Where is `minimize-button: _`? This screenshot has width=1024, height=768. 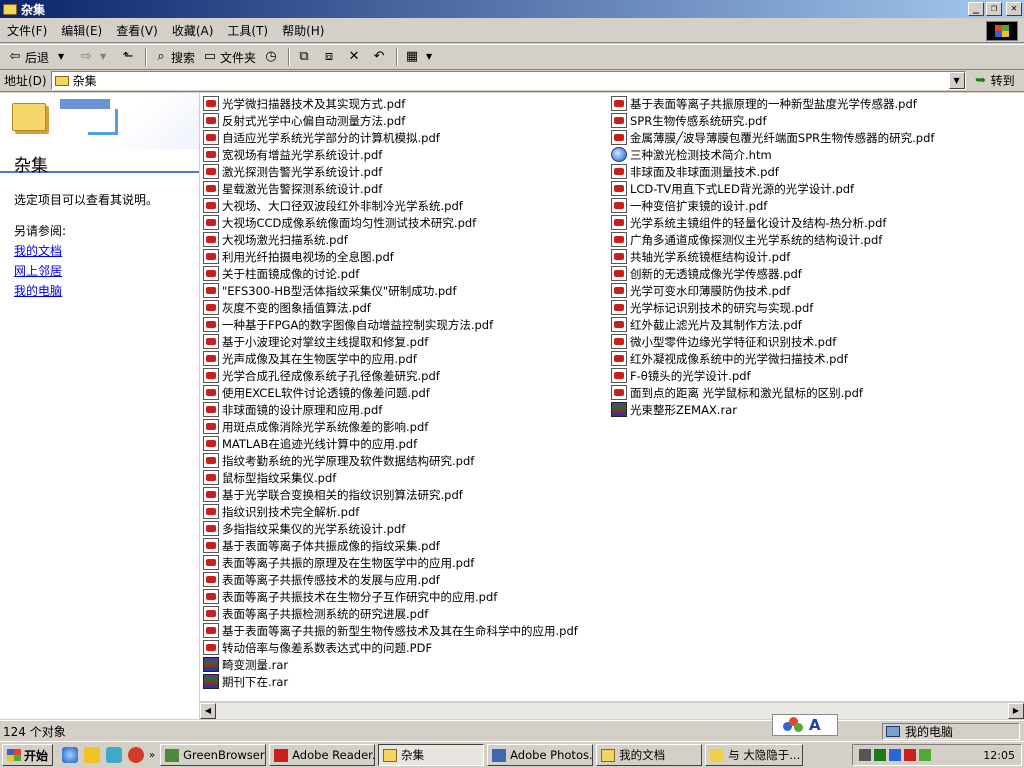
minimize-button: _ is located at coordinates (976, 9).